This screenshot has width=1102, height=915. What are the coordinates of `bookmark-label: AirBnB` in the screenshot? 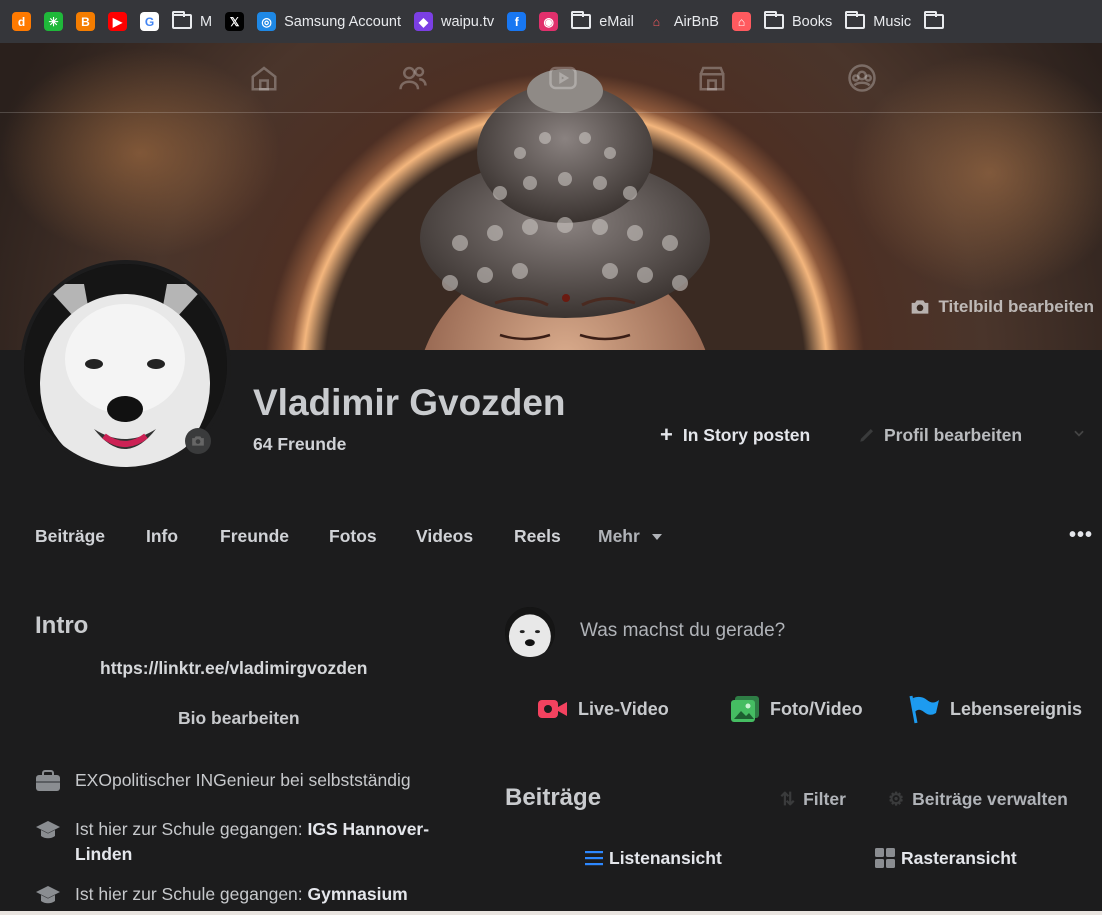 It's located at (696, 21).